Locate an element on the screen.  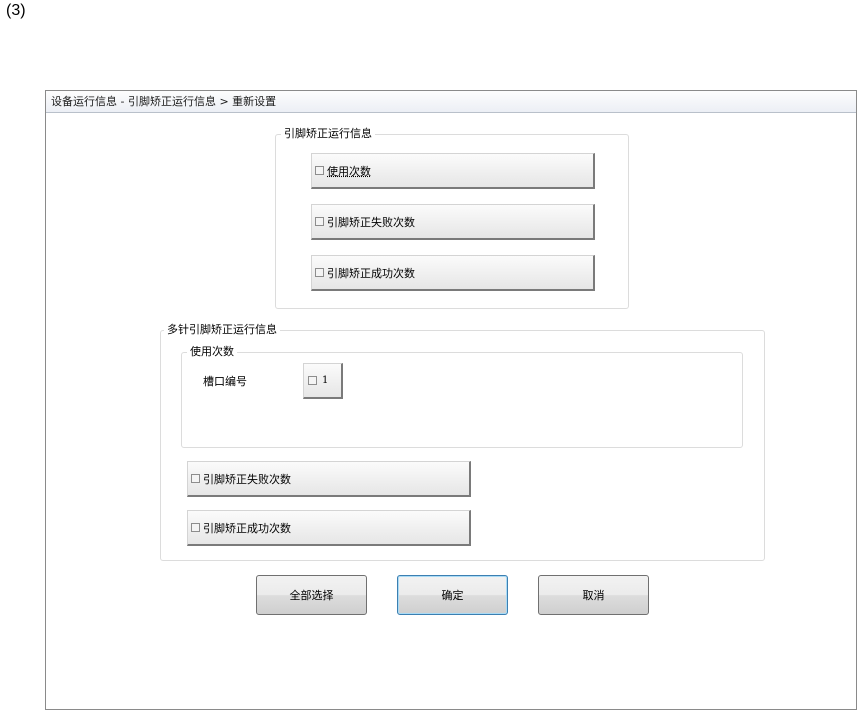
slot-1-checkbox: 1 is located at coordinates (323, 381).